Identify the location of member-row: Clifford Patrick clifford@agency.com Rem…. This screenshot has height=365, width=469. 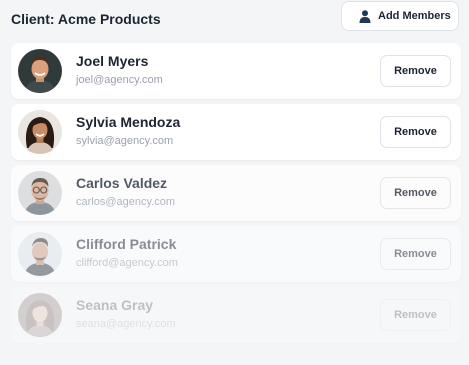
(236, 254).